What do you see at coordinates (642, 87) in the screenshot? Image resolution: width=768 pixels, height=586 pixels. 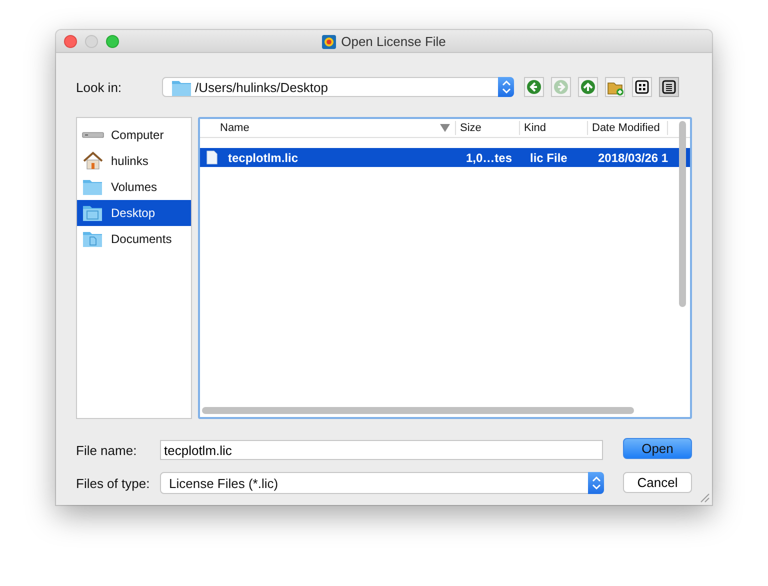 I see `grid-view-icon` at bounding box center [642, 87].